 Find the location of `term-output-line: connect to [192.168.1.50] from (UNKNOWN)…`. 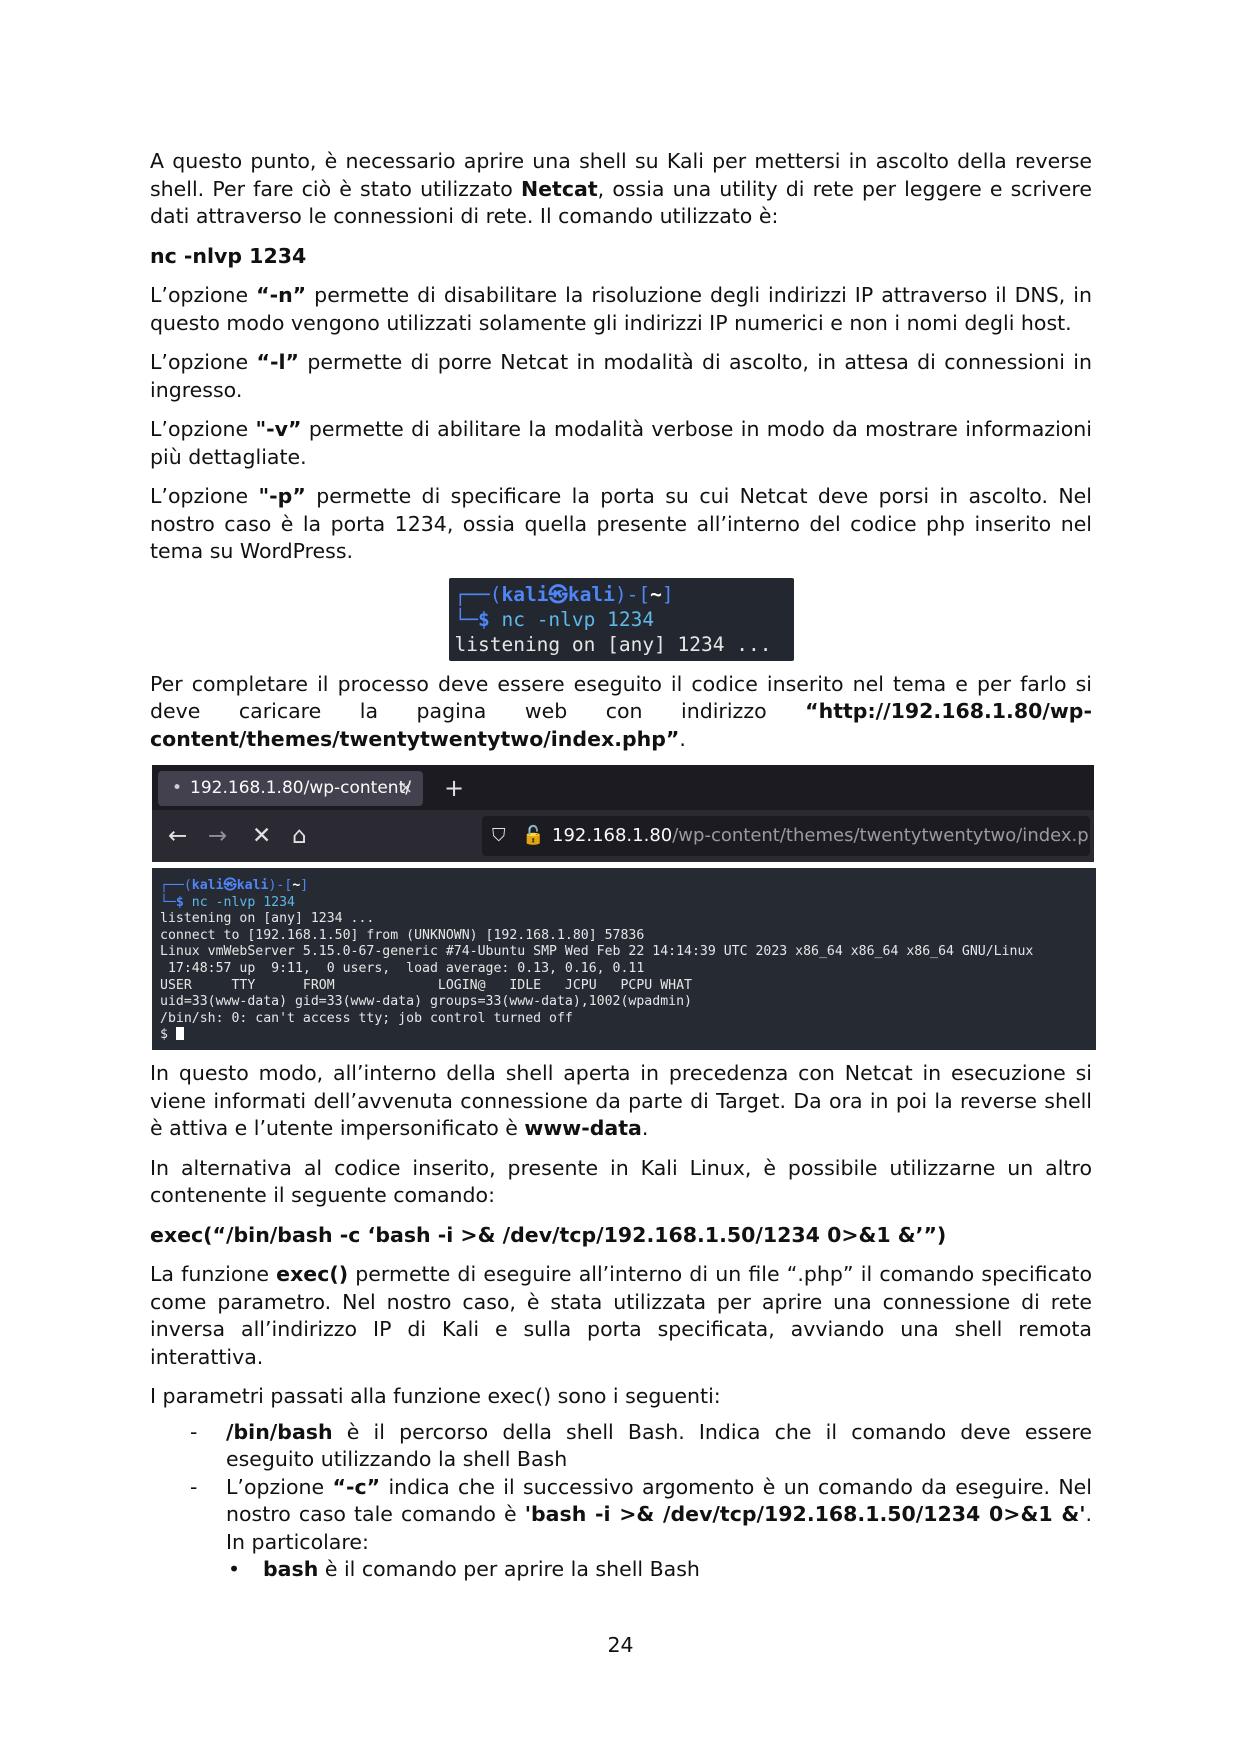

term-output-line: connect to [192.168.1.50] from (UNKNOWN)… is located at coordinates (402, 935).